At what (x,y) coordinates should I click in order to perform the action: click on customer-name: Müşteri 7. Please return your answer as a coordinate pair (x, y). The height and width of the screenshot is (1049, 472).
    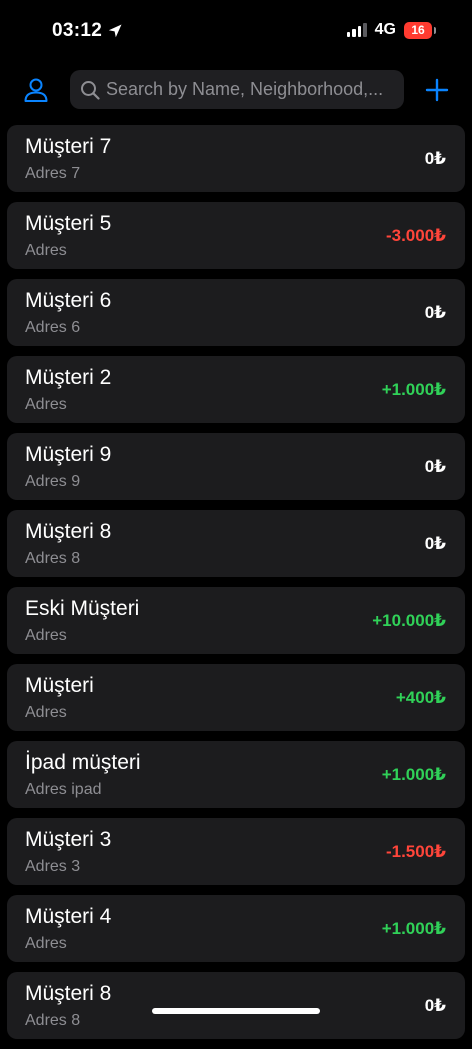
    Looking at the image, I should click on (68, 146).